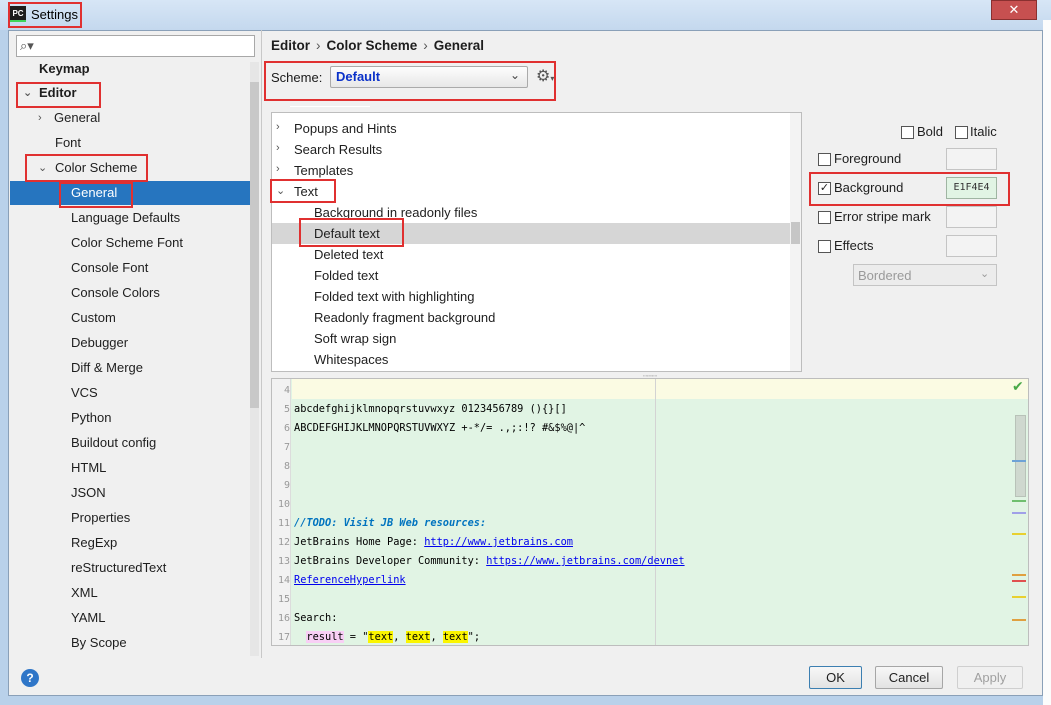 Image resolution: width=1051 pixels, height=705 pixels. What do you see at coordinates (119, 567) in the screenshot?
I see `sidebar-item-label: reStructuredText` at bounding box center [119, 567].